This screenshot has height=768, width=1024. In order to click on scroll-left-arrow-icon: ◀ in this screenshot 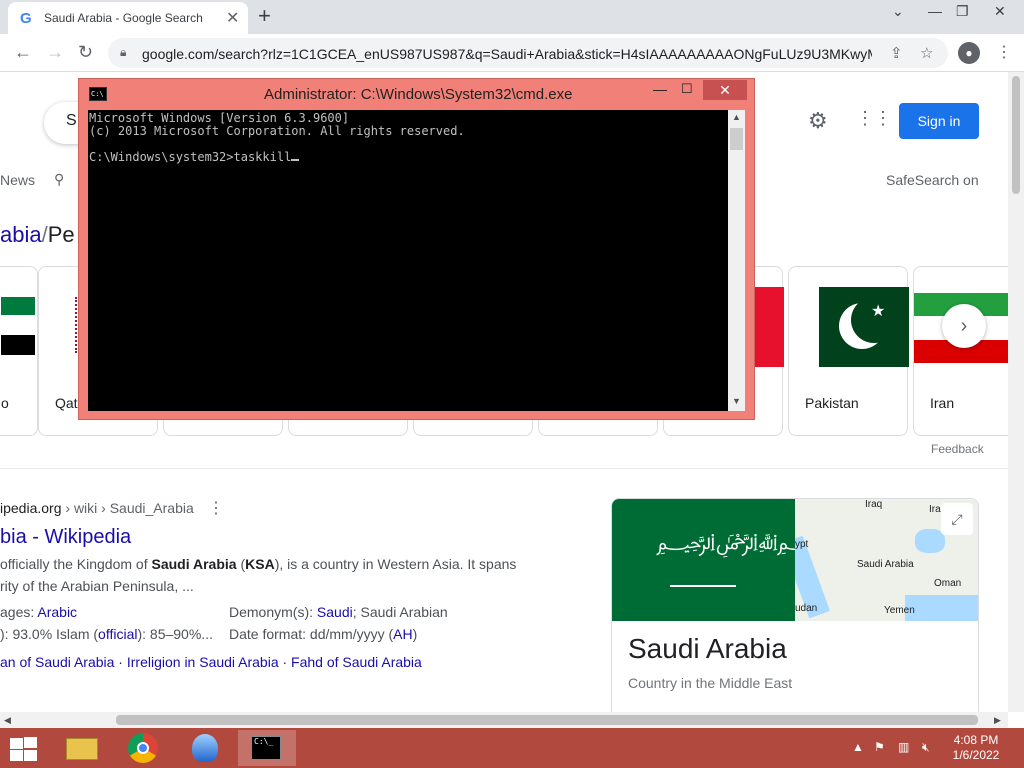, I will do `click(7, 720)`.